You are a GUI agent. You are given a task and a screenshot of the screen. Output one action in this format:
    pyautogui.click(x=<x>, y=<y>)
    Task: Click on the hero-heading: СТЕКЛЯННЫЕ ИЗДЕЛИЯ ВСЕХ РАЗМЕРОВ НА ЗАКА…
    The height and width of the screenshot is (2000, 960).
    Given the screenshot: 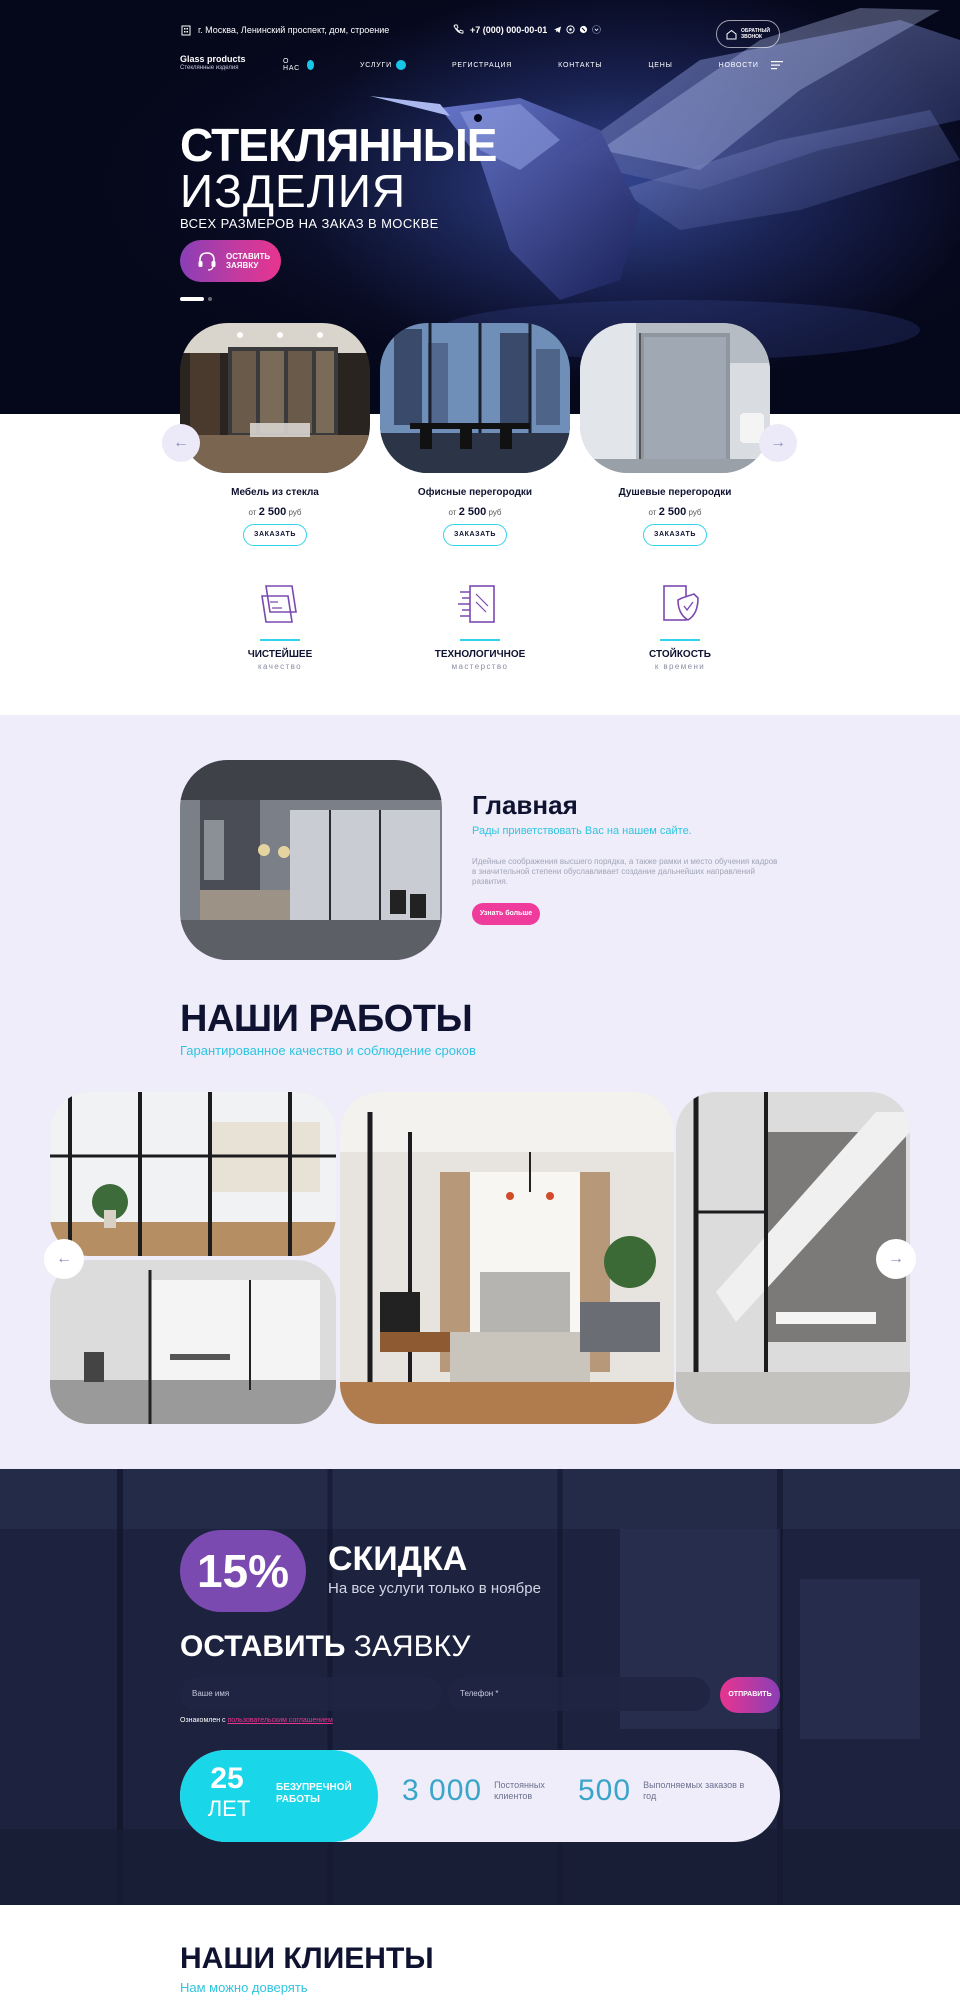 What is the action you would take?
    pyautogui.click(x=338, y=176)
    